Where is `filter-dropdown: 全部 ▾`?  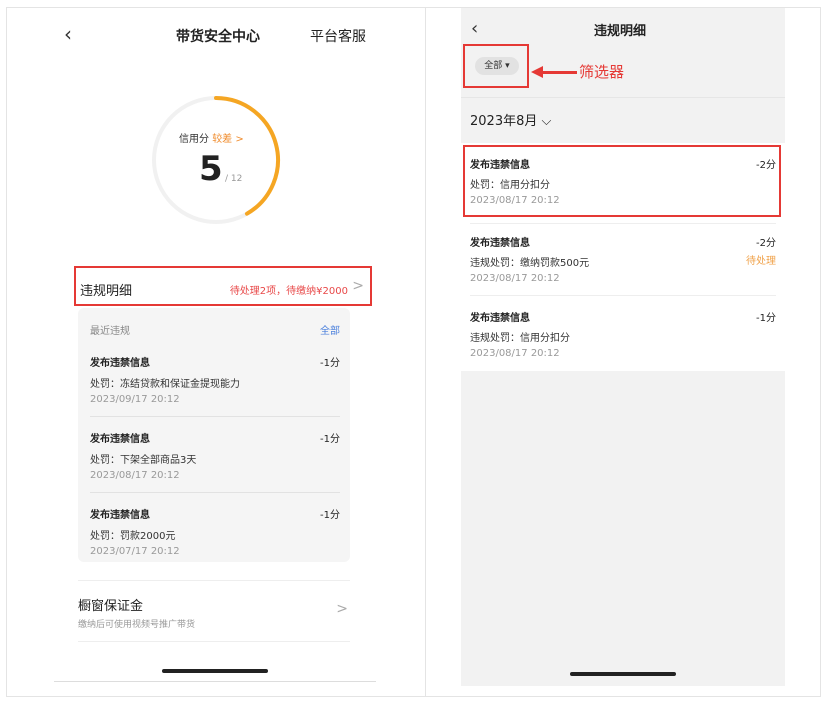 filter-dropdown: 全部 ▾ is located at coordinates (497, 66).